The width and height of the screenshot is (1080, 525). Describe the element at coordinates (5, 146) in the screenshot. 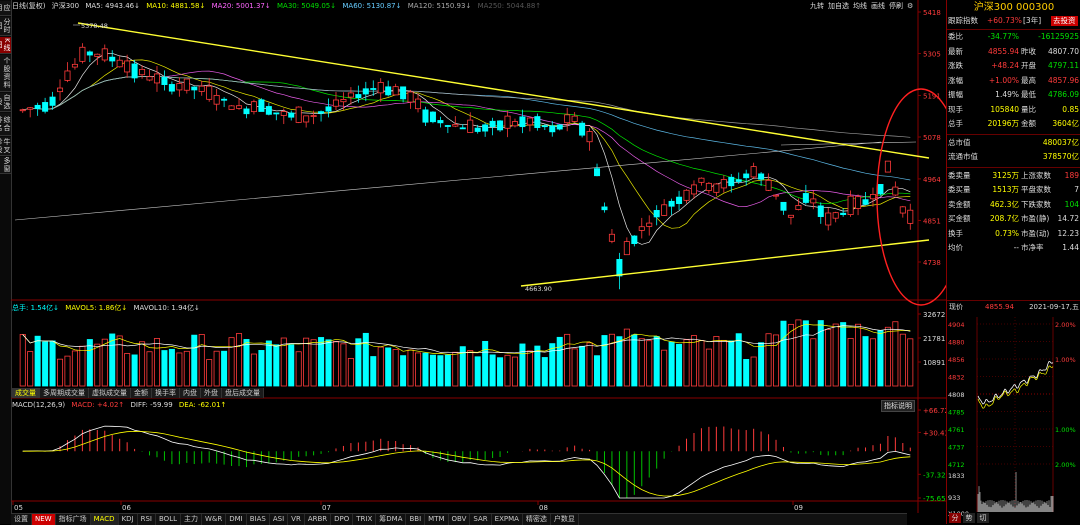

I see `left-tab-6: 牛叉诊股` at that location.